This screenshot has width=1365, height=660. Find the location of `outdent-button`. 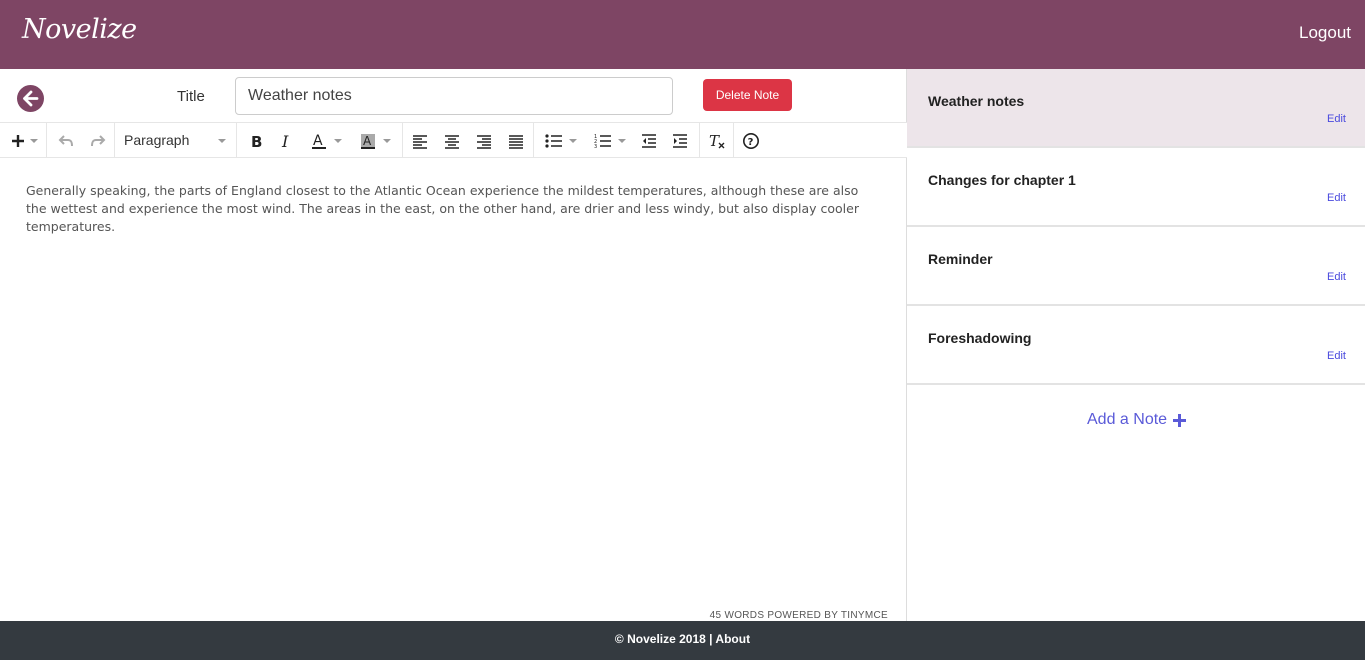

outdent-button is located at coordinates (649, 141).